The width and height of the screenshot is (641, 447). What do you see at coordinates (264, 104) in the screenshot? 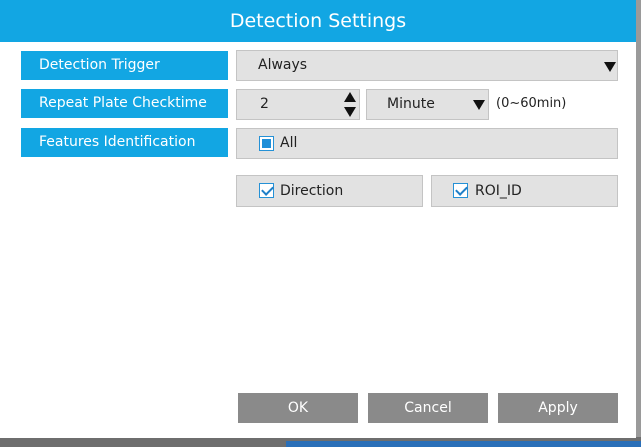
I see `checktime-value: 2` at bounding box center [264, 104].